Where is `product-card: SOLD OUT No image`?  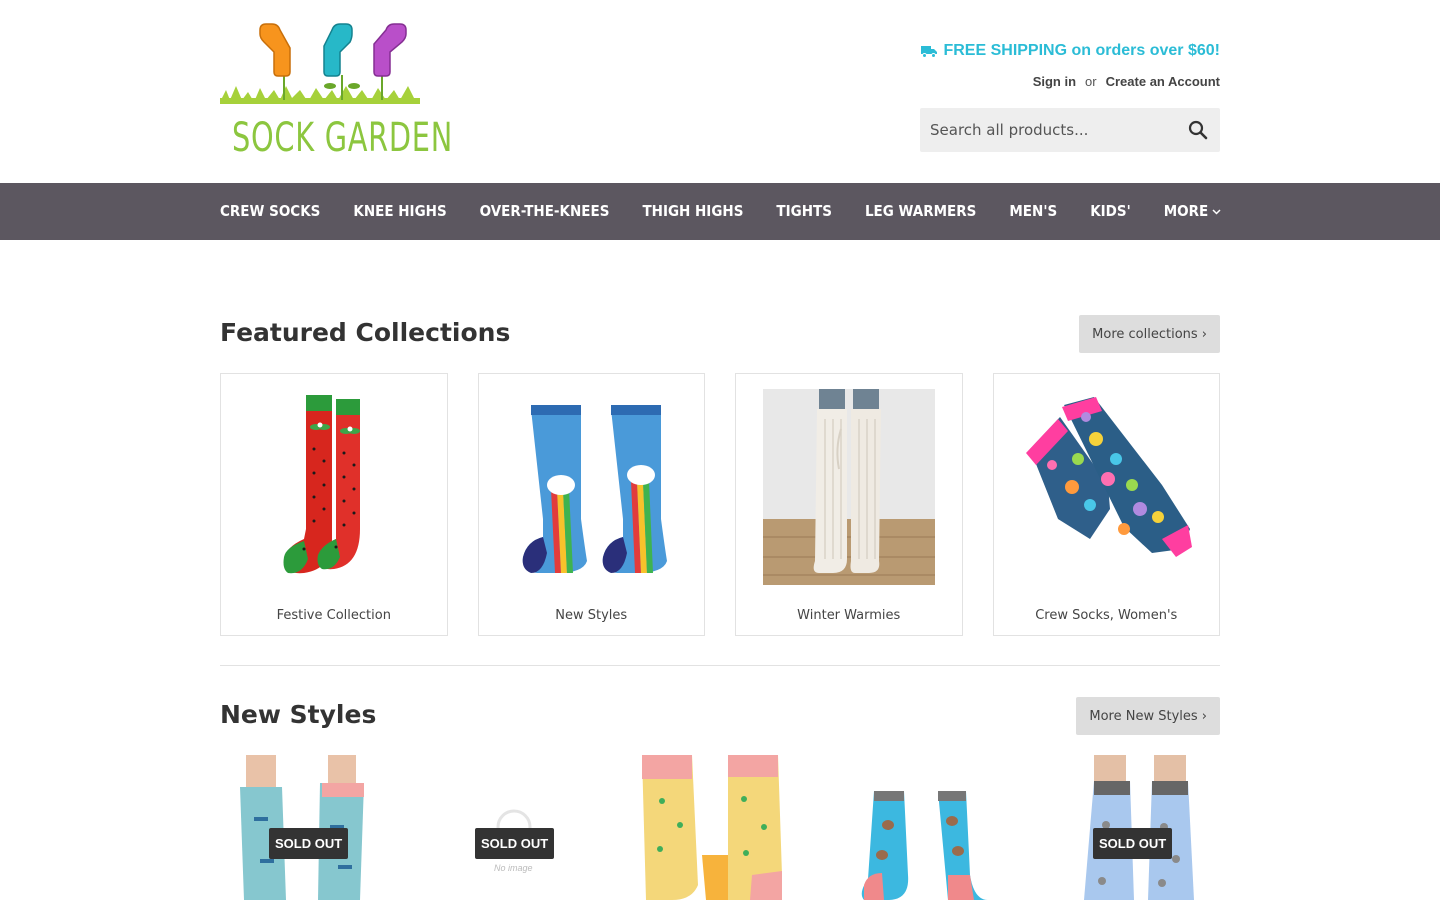 product-card: SOLD OUT No image is located at coordinates (514, 827).